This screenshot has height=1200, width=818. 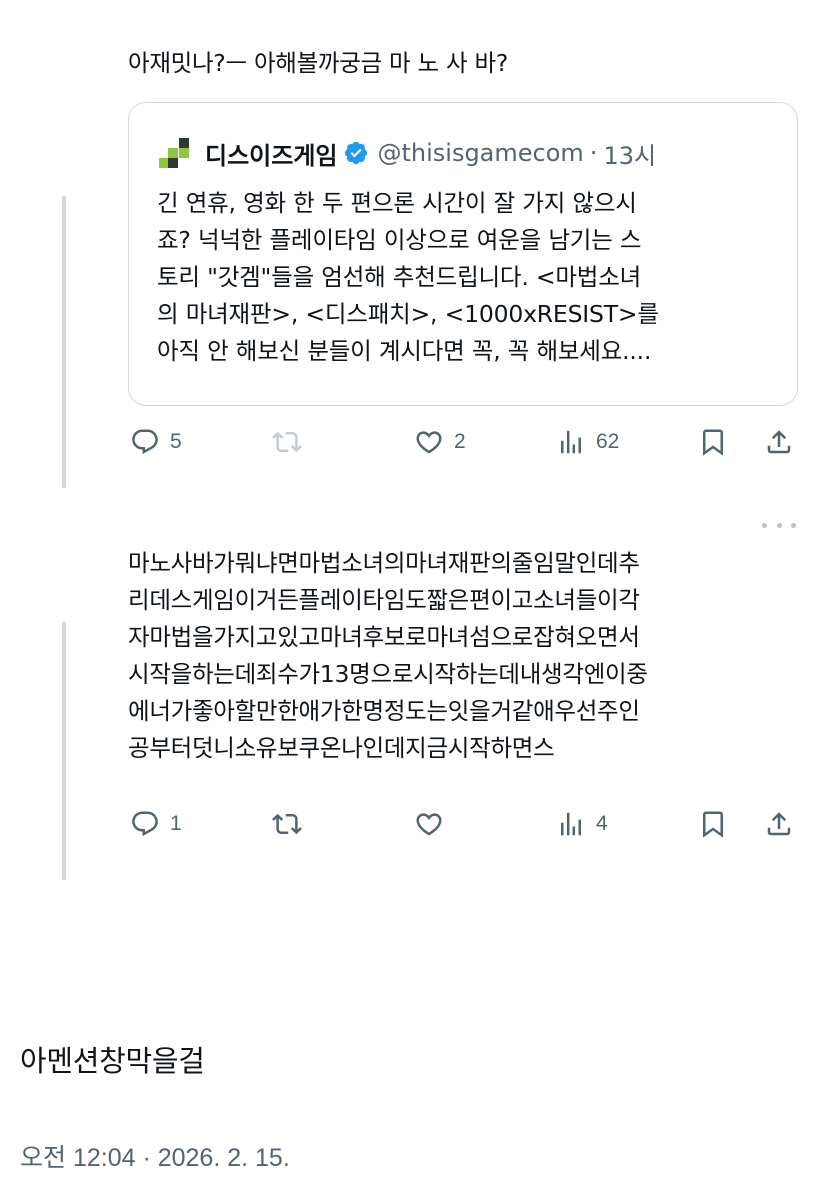 What do you see at coordinates (176, 823) in the screenshot?
I see `reply-count: 1` at bounding box center [176, 823].